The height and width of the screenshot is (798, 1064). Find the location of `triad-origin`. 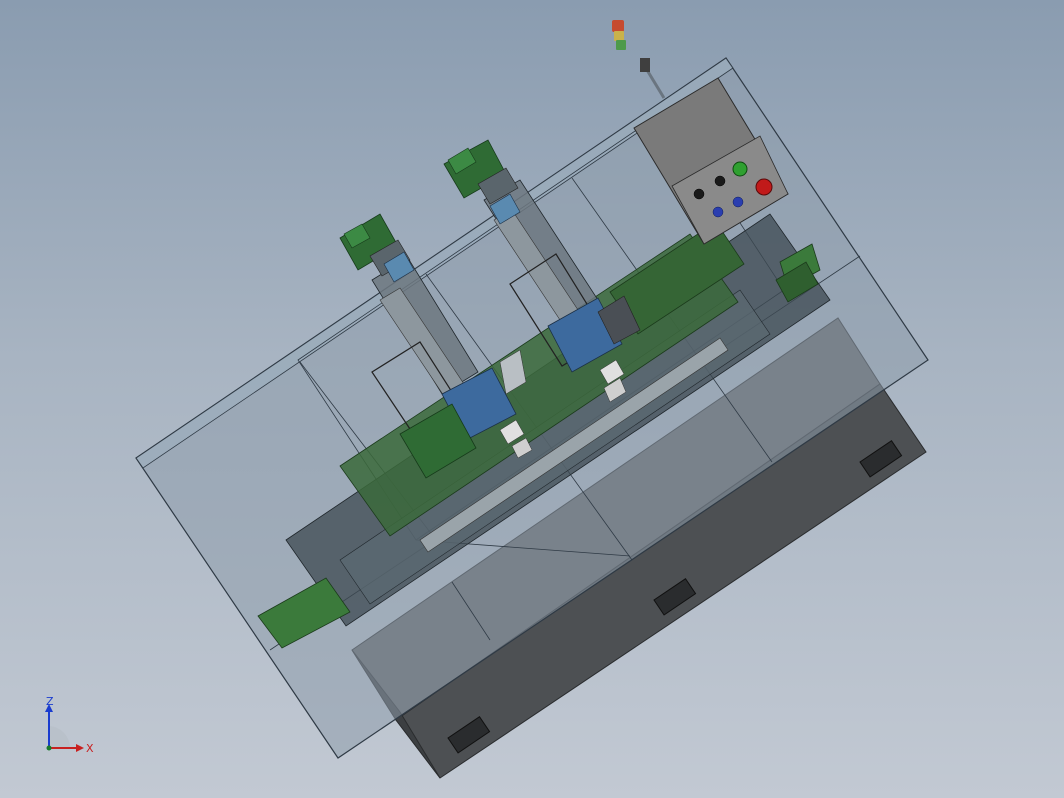

triad-origin is located at coordinates (49, 748).